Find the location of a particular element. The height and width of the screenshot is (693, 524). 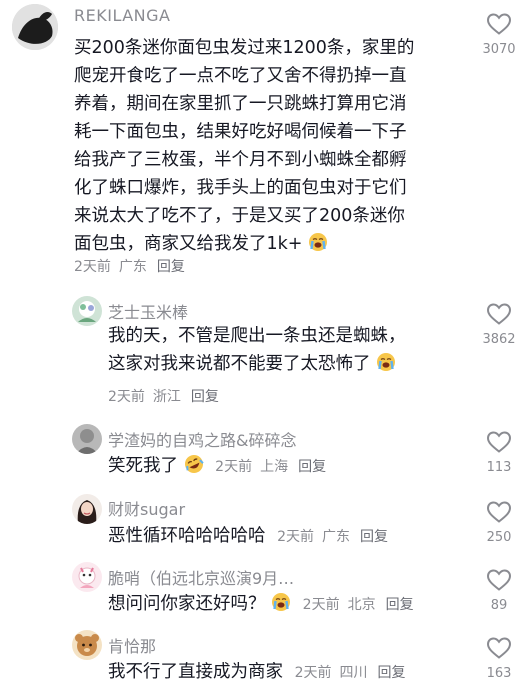

comment-line: 耗一下面包虫，结果好吃好喝伺候着一下子 is located at coordinates (240, 132).